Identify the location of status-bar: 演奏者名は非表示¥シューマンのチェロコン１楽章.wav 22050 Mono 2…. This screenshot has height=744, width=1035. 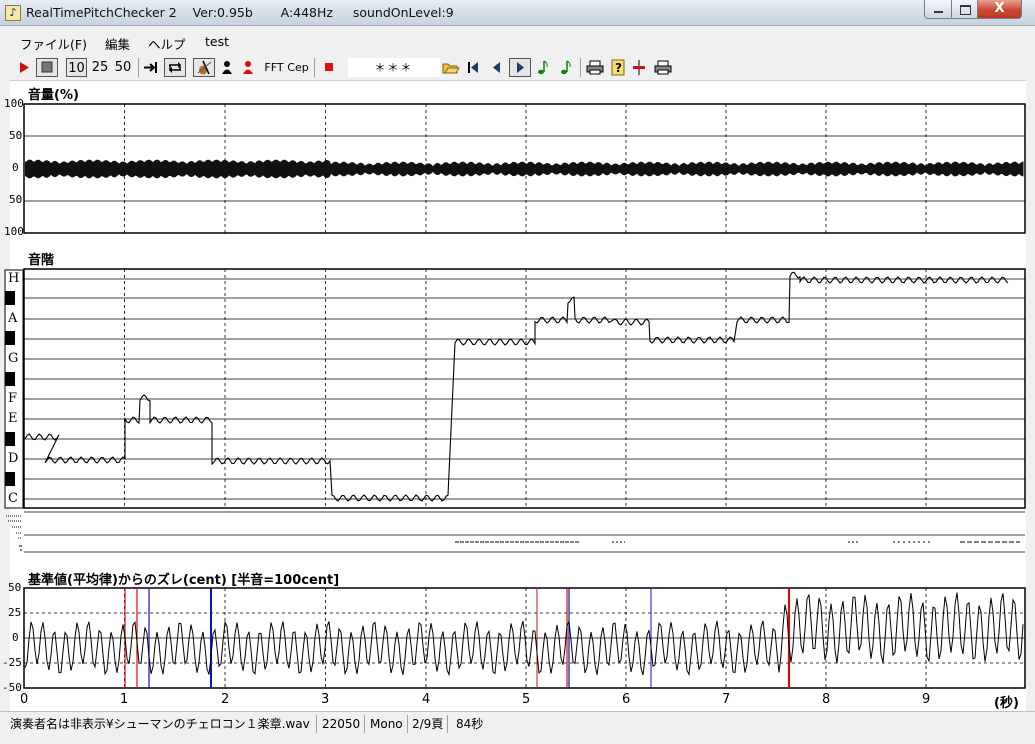
(517, 727).